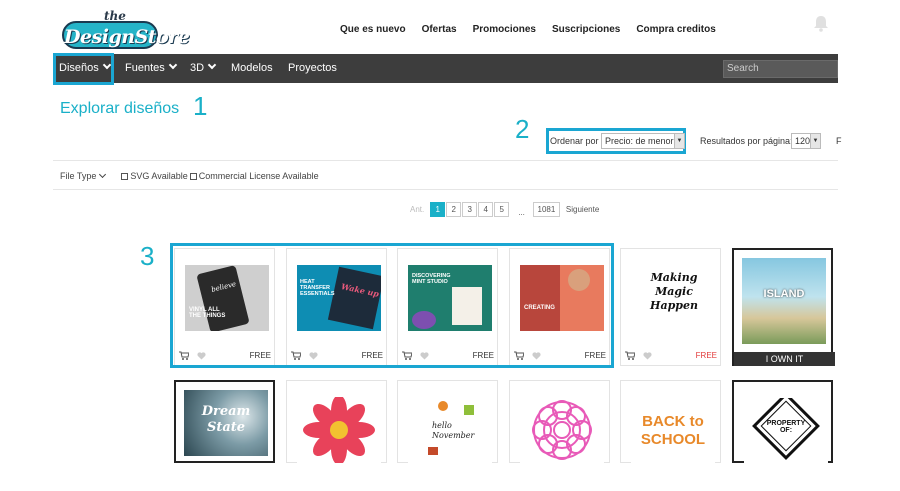  I want to click on nav-3d: 3D, so click(203, 68).